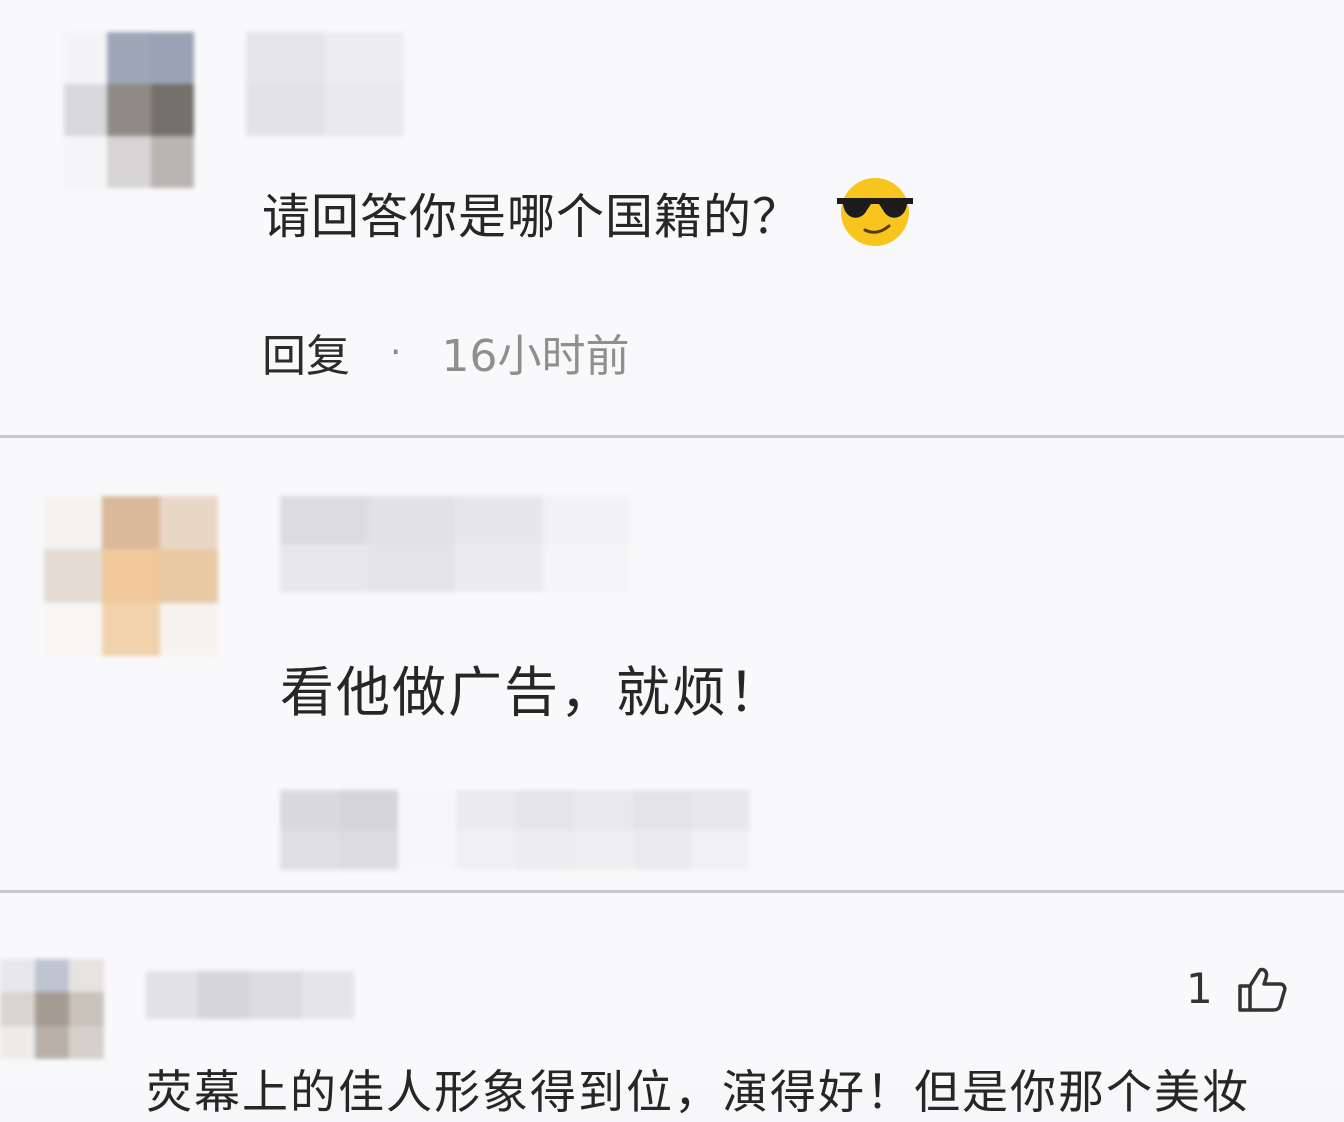  I want to click on comment-text: 看他做广告，就烦！, so click(532, 692).